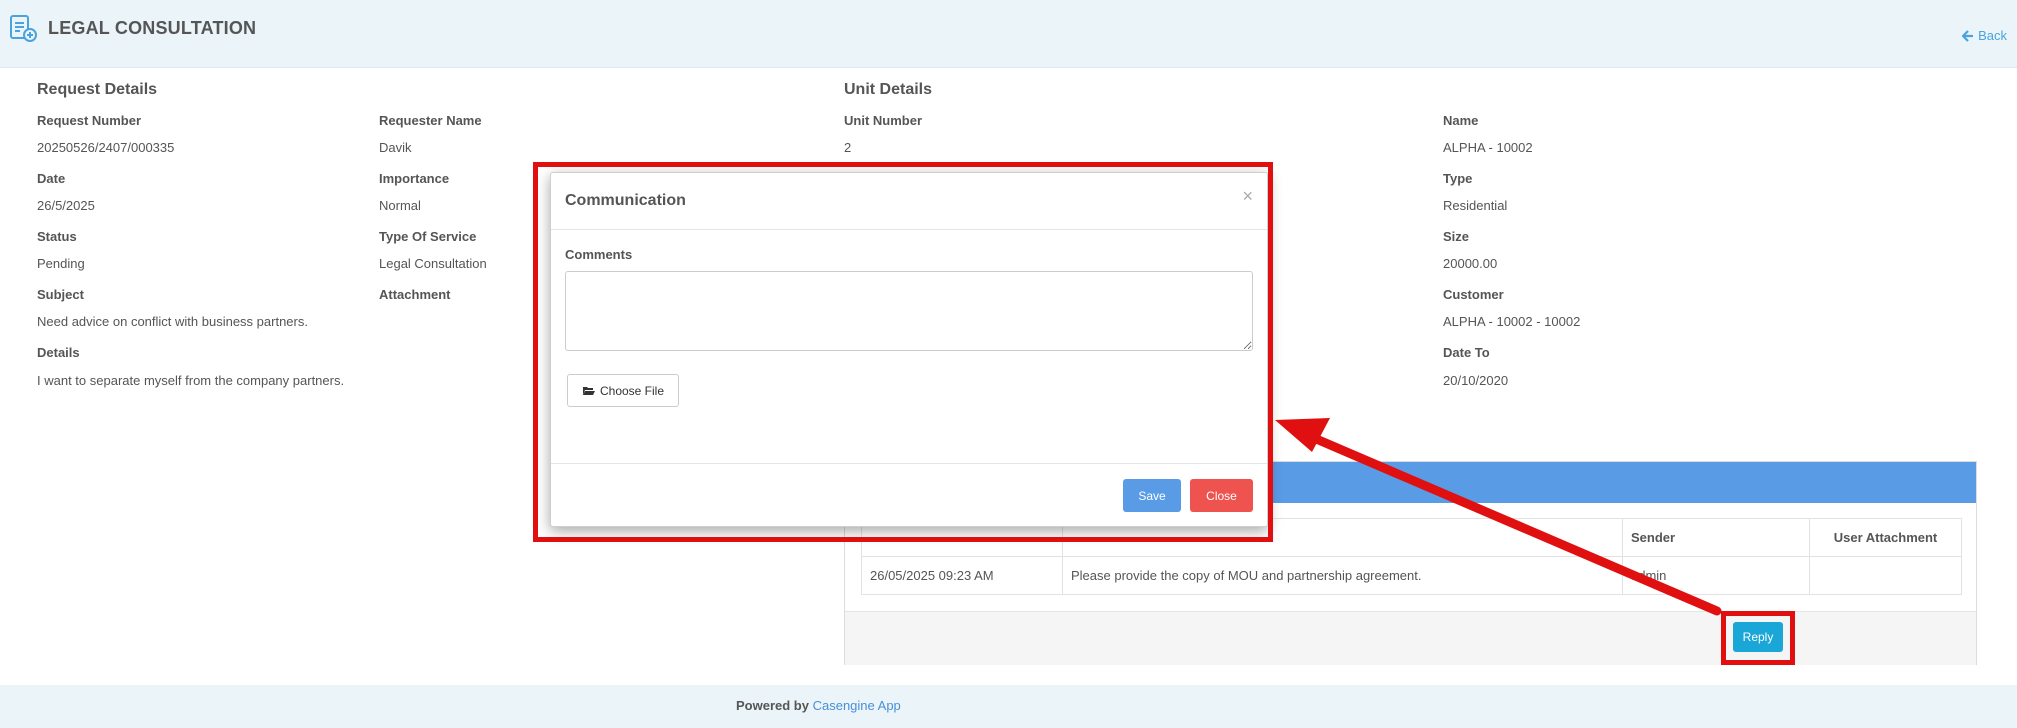  What do you see at coordinates (1008, 34) in the screenshot?
I see `page-header: LEGAL CONSULTATION Back` at bounding box center [1008, 34].